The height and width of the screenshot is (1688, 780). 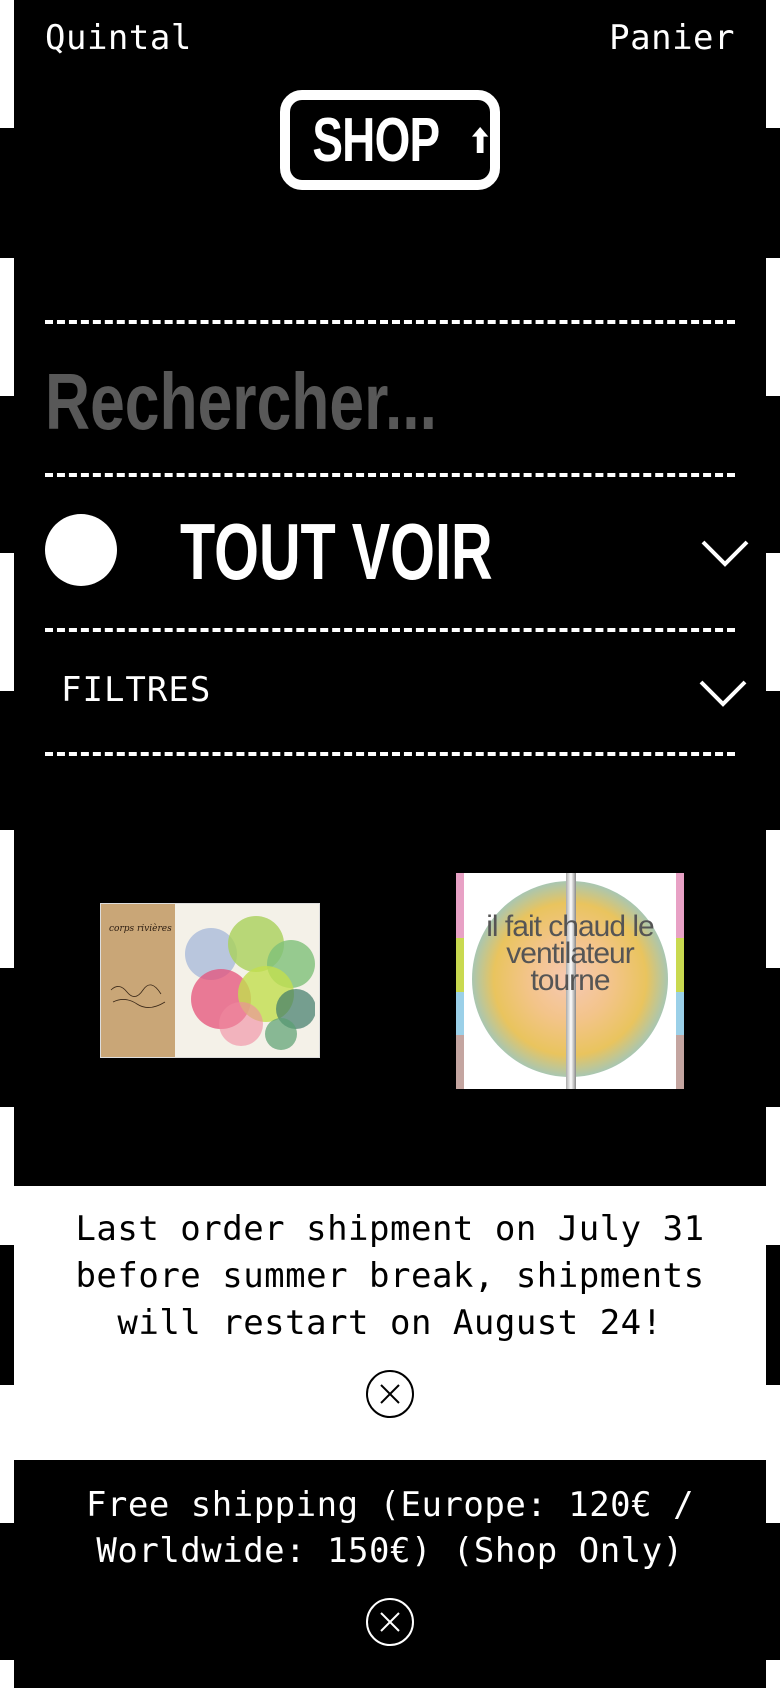 I want to click on notice-close-button, so click(x=390, y=1394).